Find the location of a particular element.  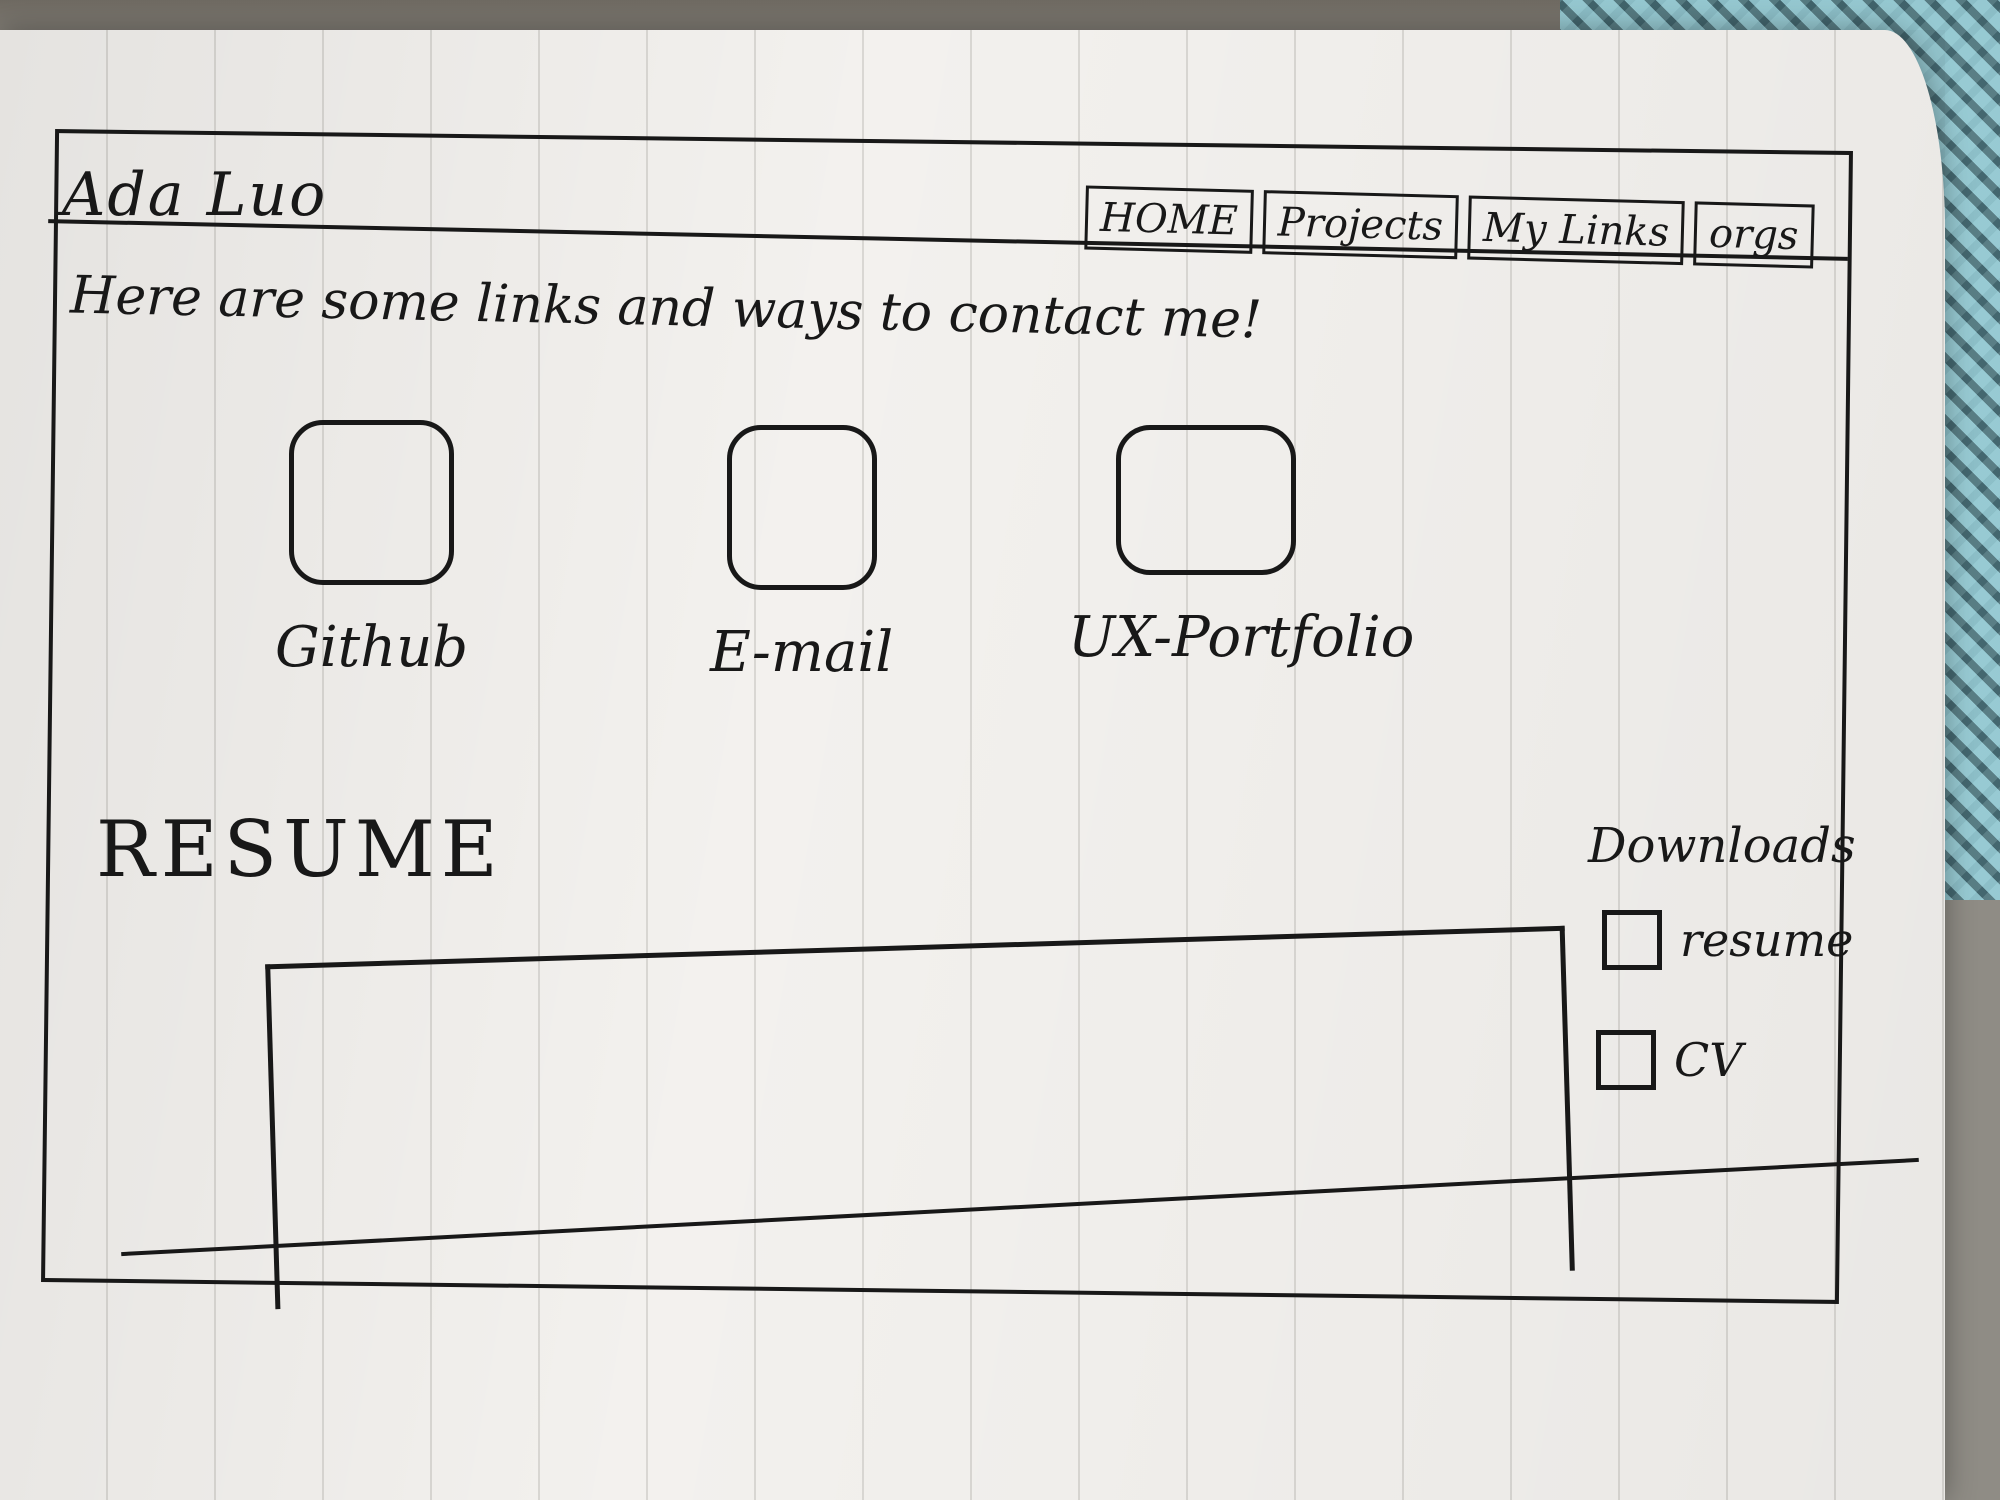

email-link: E-mail is located at coordinates (801, 555).